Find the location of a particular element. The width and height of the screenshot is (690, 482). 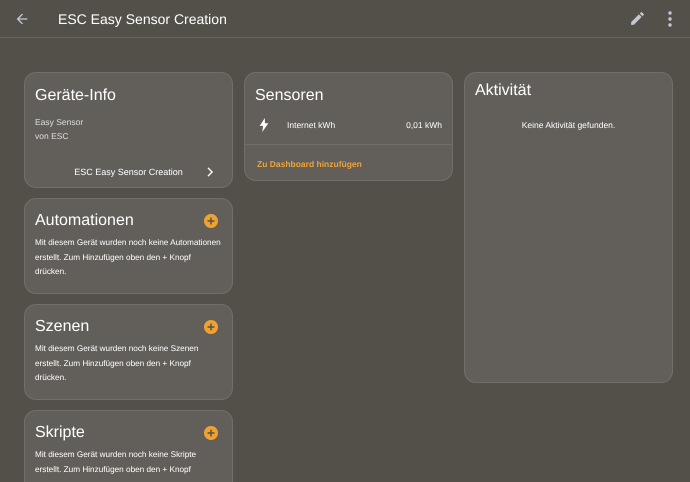

sensor-name: Internet kWh is located at coordinates (346, 125).